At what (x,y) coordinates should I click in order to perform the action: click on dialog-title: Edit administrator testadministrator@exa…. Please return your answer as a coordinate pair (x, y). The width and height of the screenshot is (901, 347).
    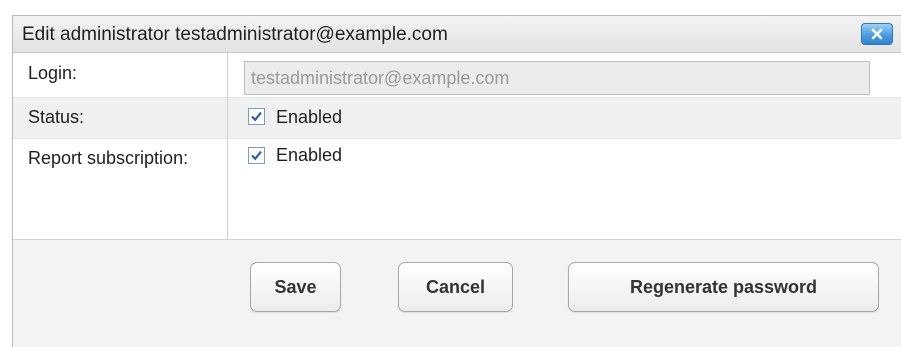
    Looking at the image, I should click on (235, 34).